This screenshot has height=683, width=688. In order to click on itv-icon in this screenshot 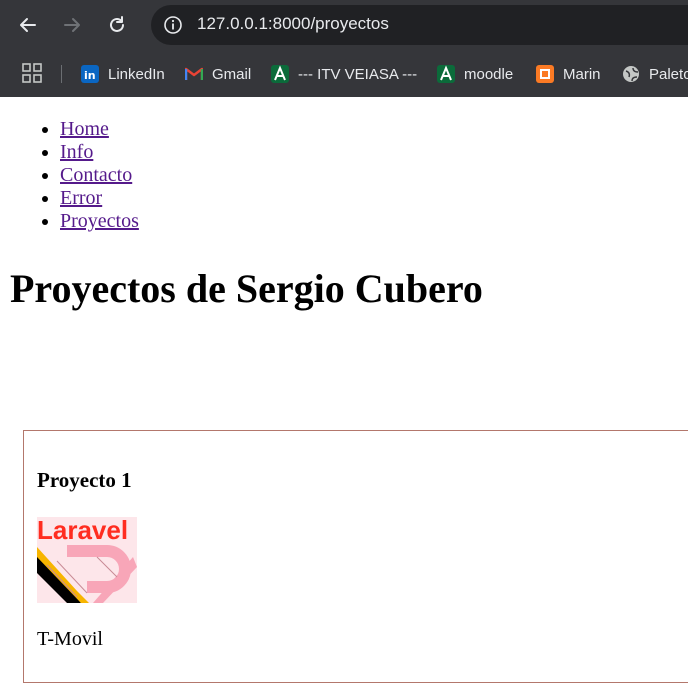, I will do `click(280, 74)`.